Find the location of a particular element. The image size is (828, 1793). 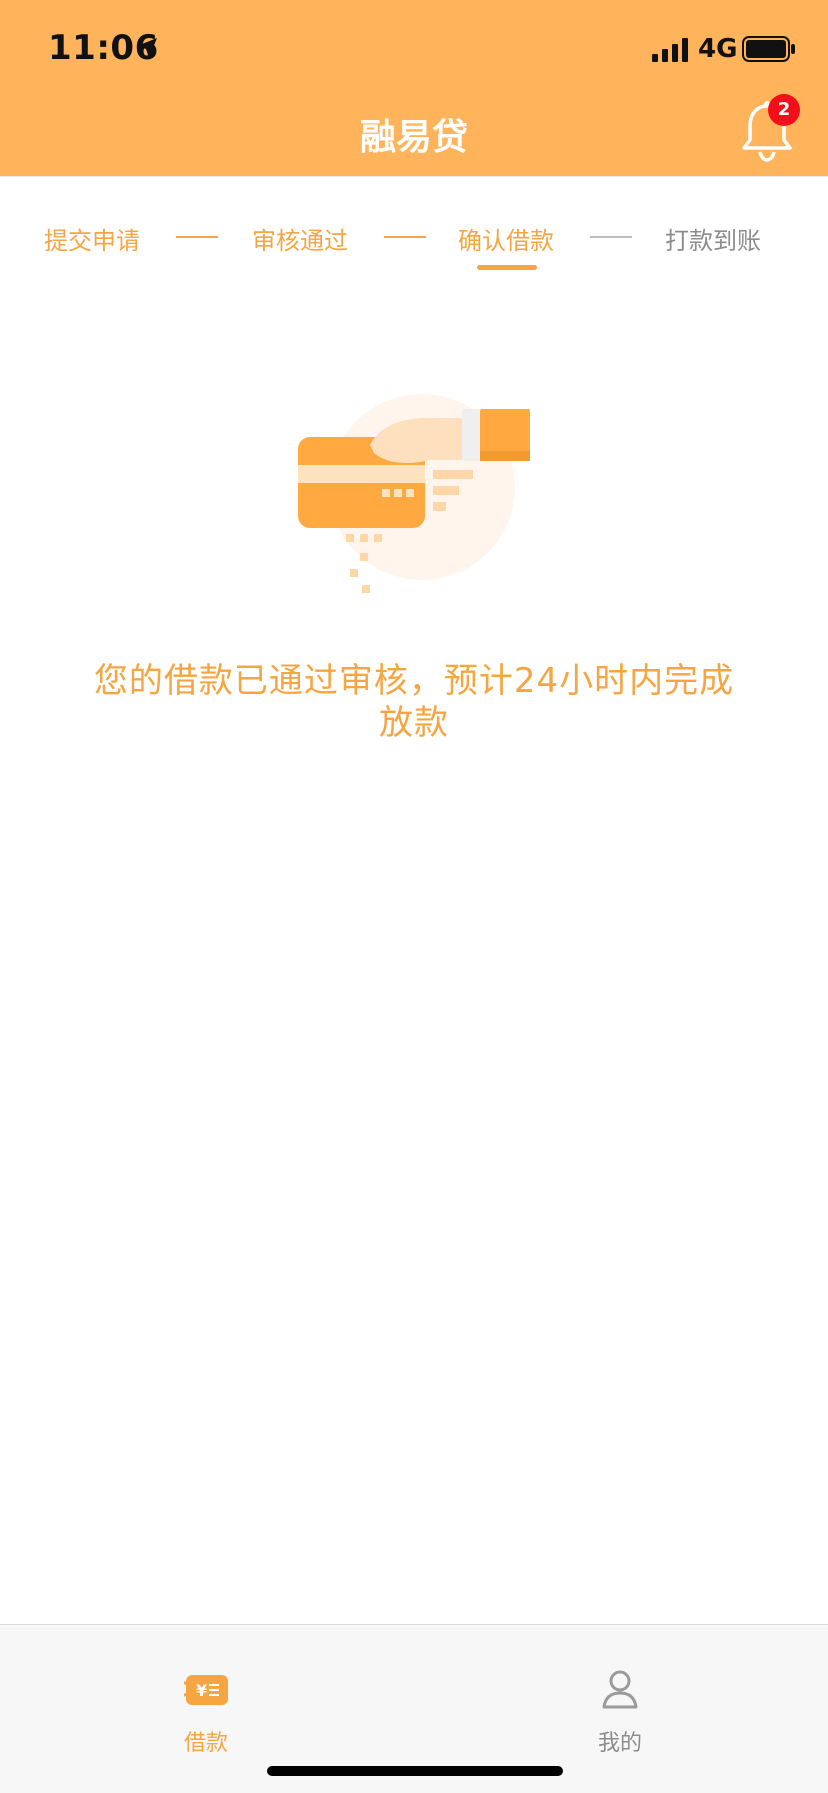

card-payment-illustration is located at coordinates (414, 493).